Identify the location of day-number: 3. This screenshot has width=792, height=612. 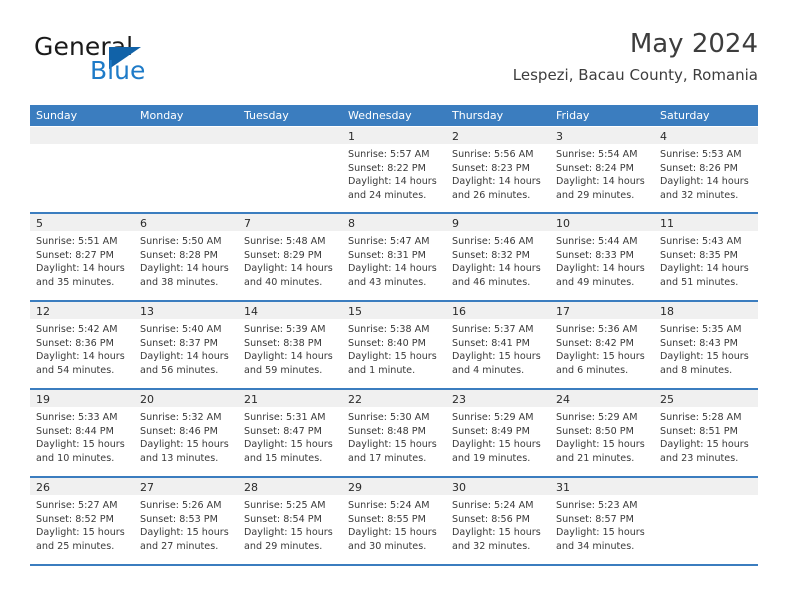
(559, 136).